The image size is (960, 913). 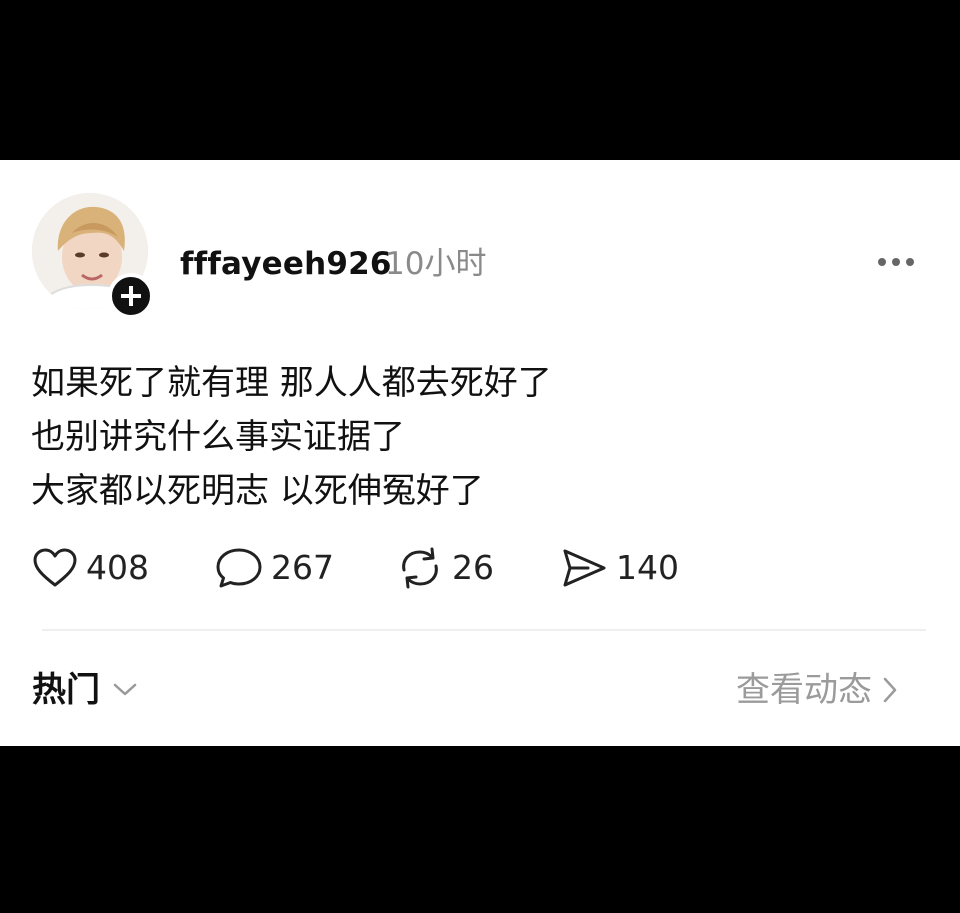 I want to click on post-time: 10小时, so click(x=436, y=264).